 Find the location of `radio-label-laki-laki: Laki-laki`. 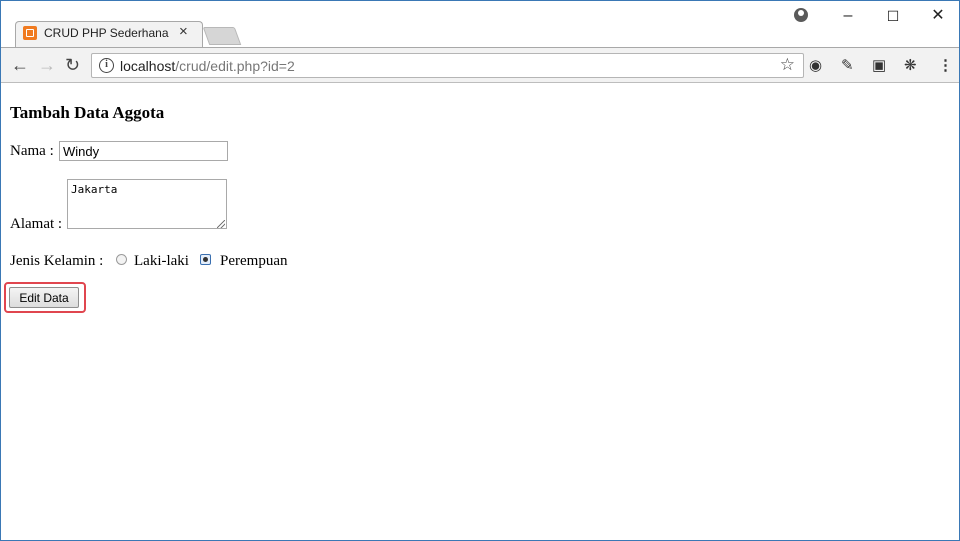

radio-label-laki-laki: Laki-laki is located at coordinates (161, 261).